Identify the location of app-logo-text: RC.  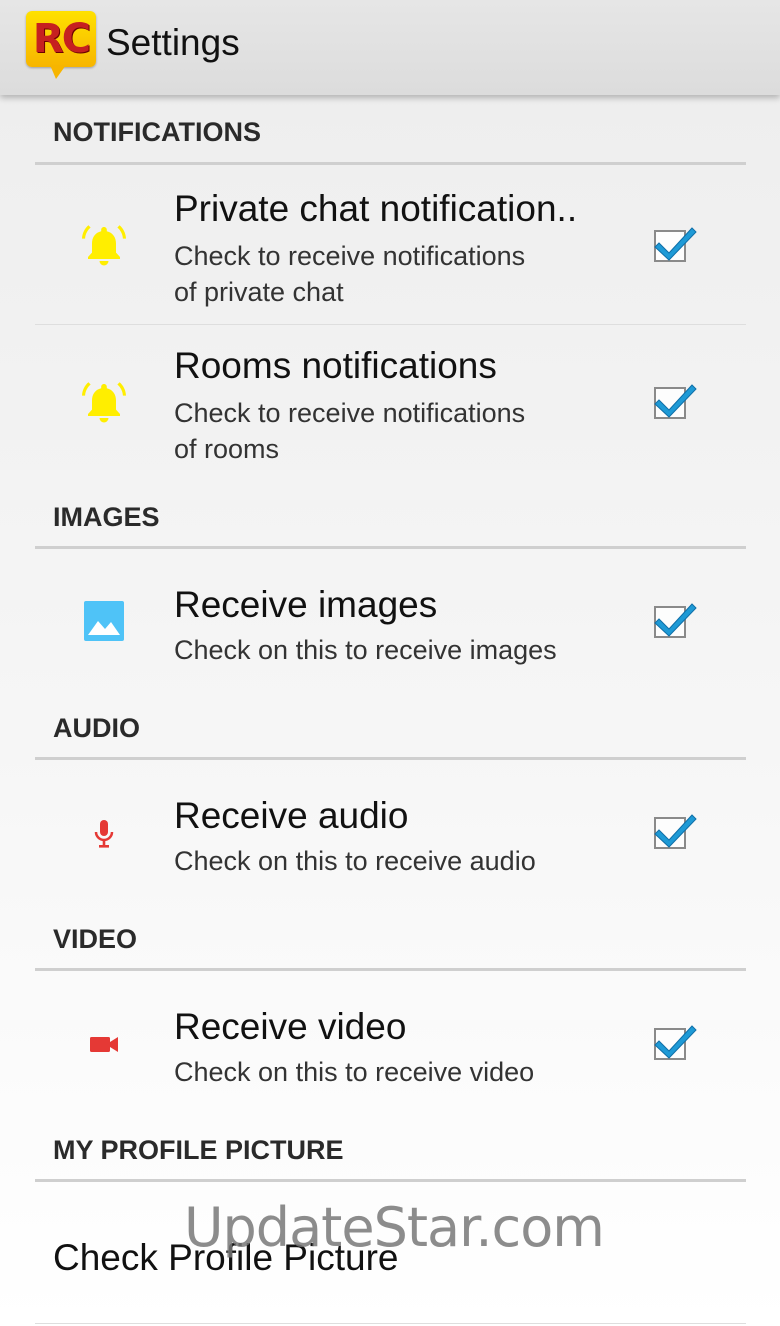
(61, 39).